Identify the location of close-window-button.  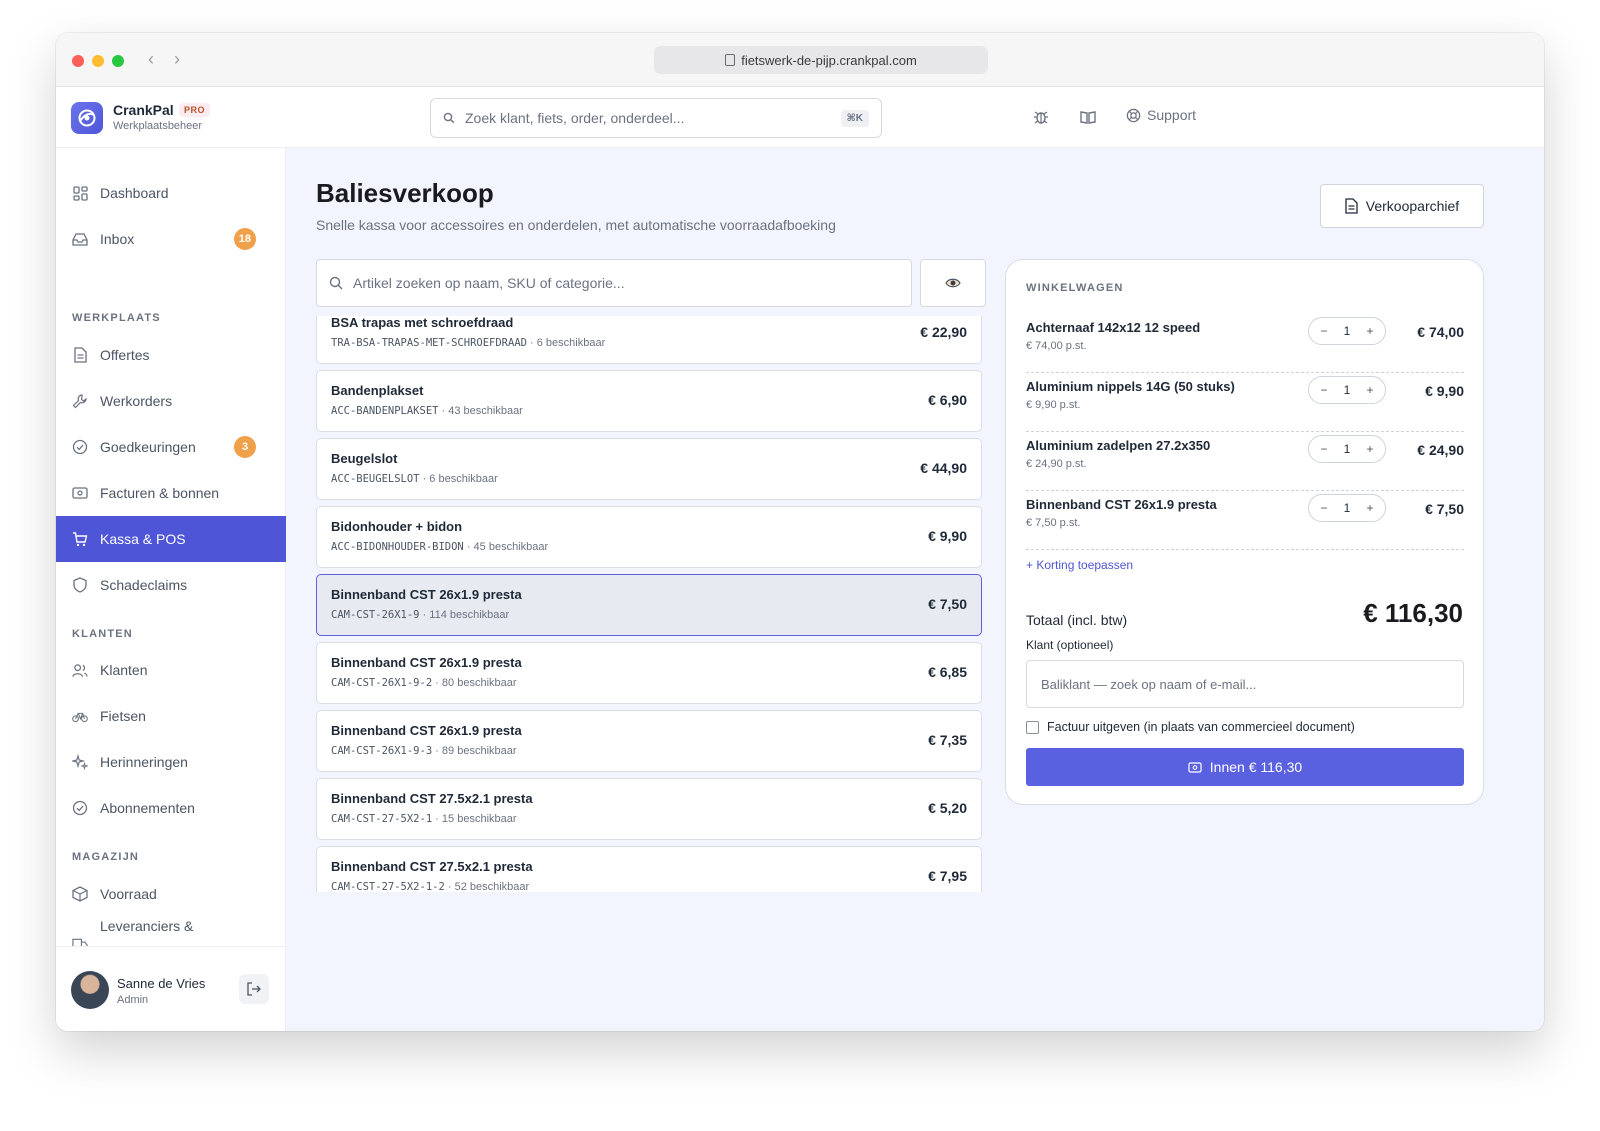
(78, 61).